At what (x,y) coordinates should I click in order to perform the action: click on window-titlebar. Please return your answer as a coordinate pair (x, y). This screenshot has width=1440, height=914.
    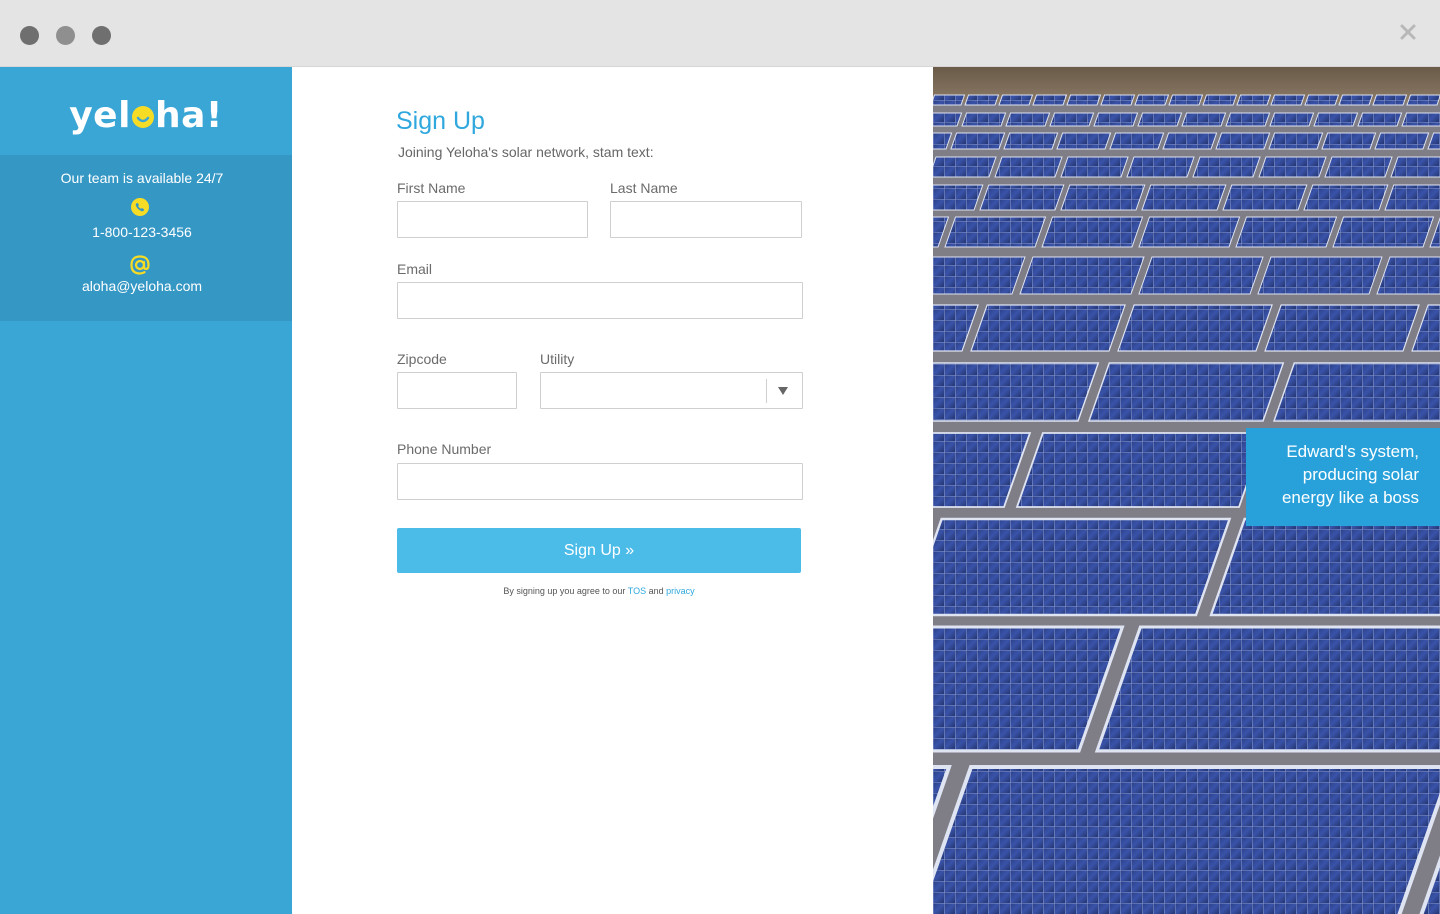
    Looking at the image, I should click on (720, 33).